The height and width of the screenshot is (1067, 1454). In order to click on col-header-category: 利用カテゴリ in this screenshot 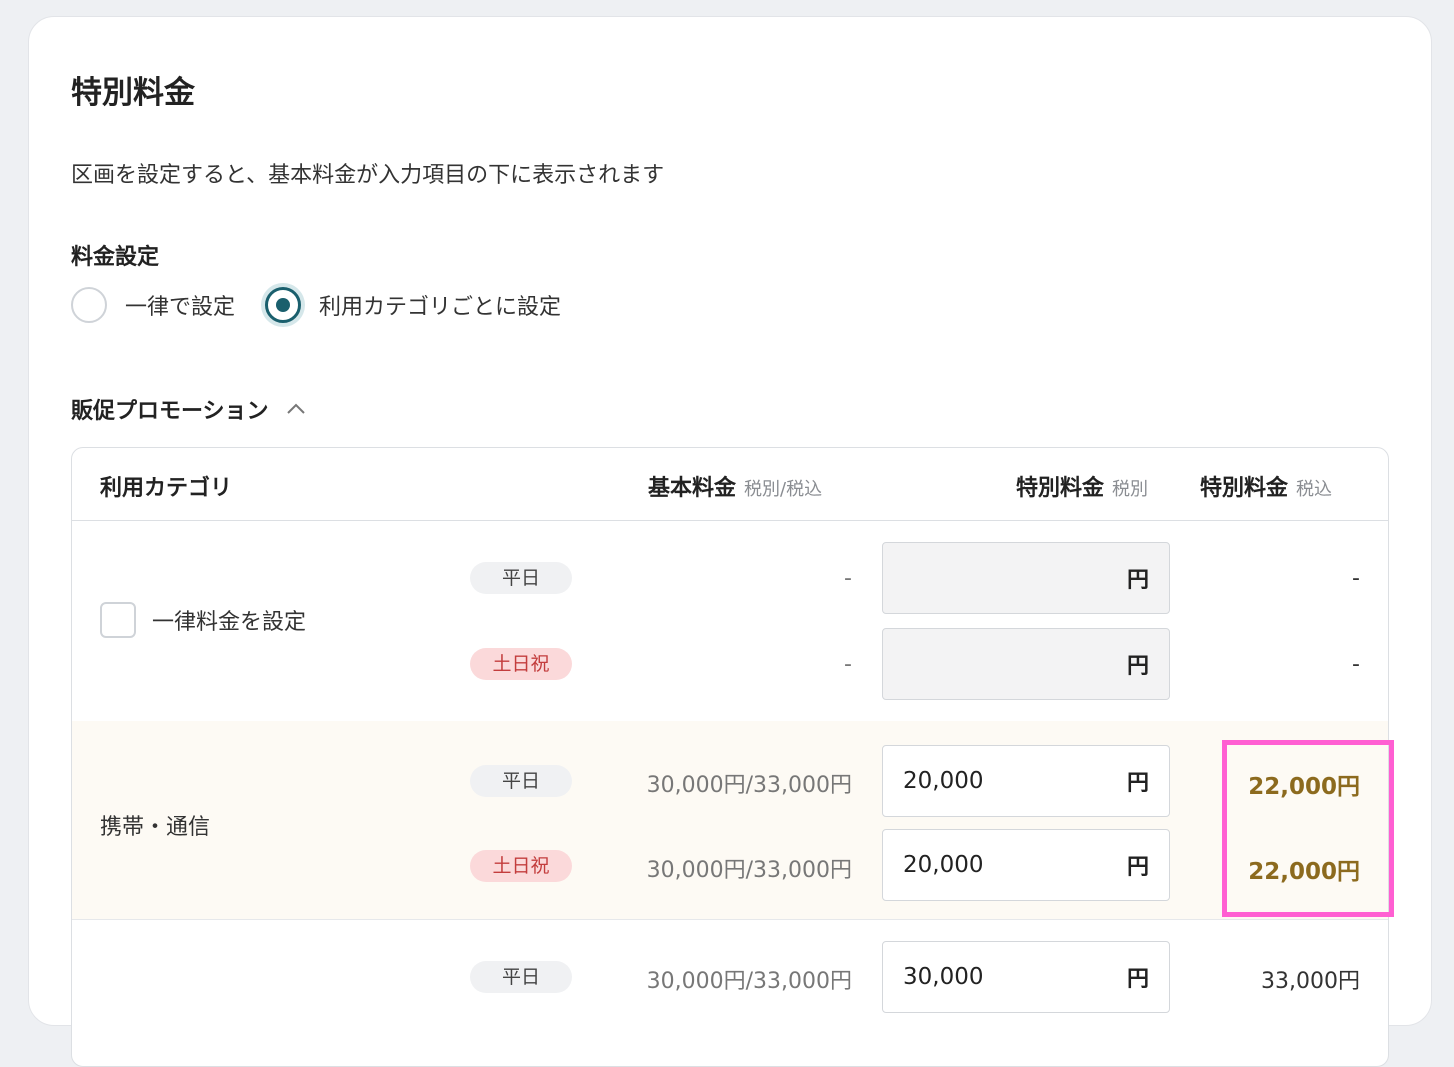, I will do `click(166, 488)`.